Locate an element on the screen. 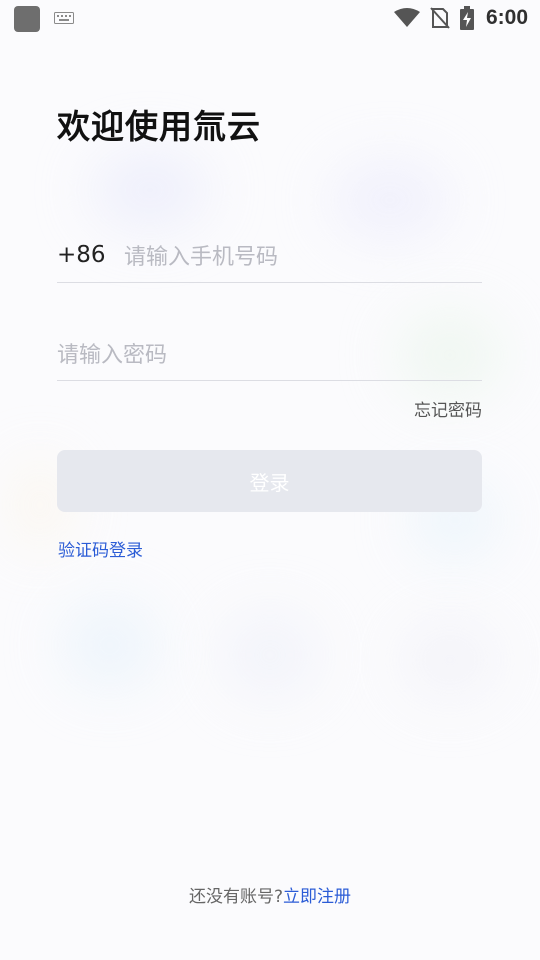 The height and width of the screenshot is (960, 540). phone-input is located at coordinates (299, 257).